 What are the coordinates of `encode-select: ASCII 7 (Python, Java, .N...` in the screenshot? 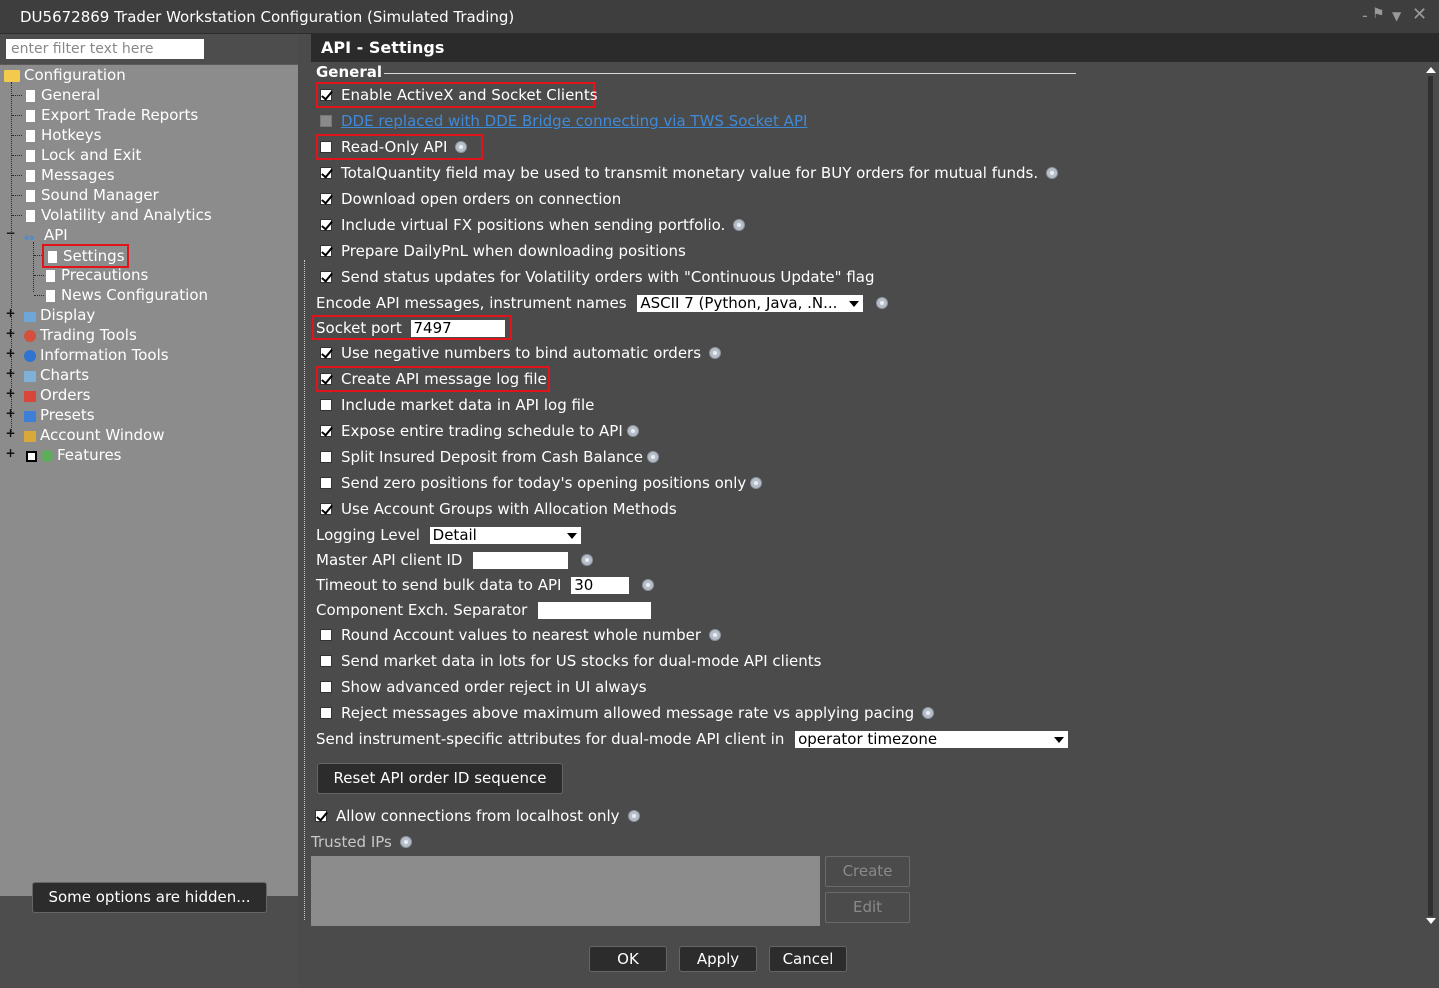 It's located at (750, 303).